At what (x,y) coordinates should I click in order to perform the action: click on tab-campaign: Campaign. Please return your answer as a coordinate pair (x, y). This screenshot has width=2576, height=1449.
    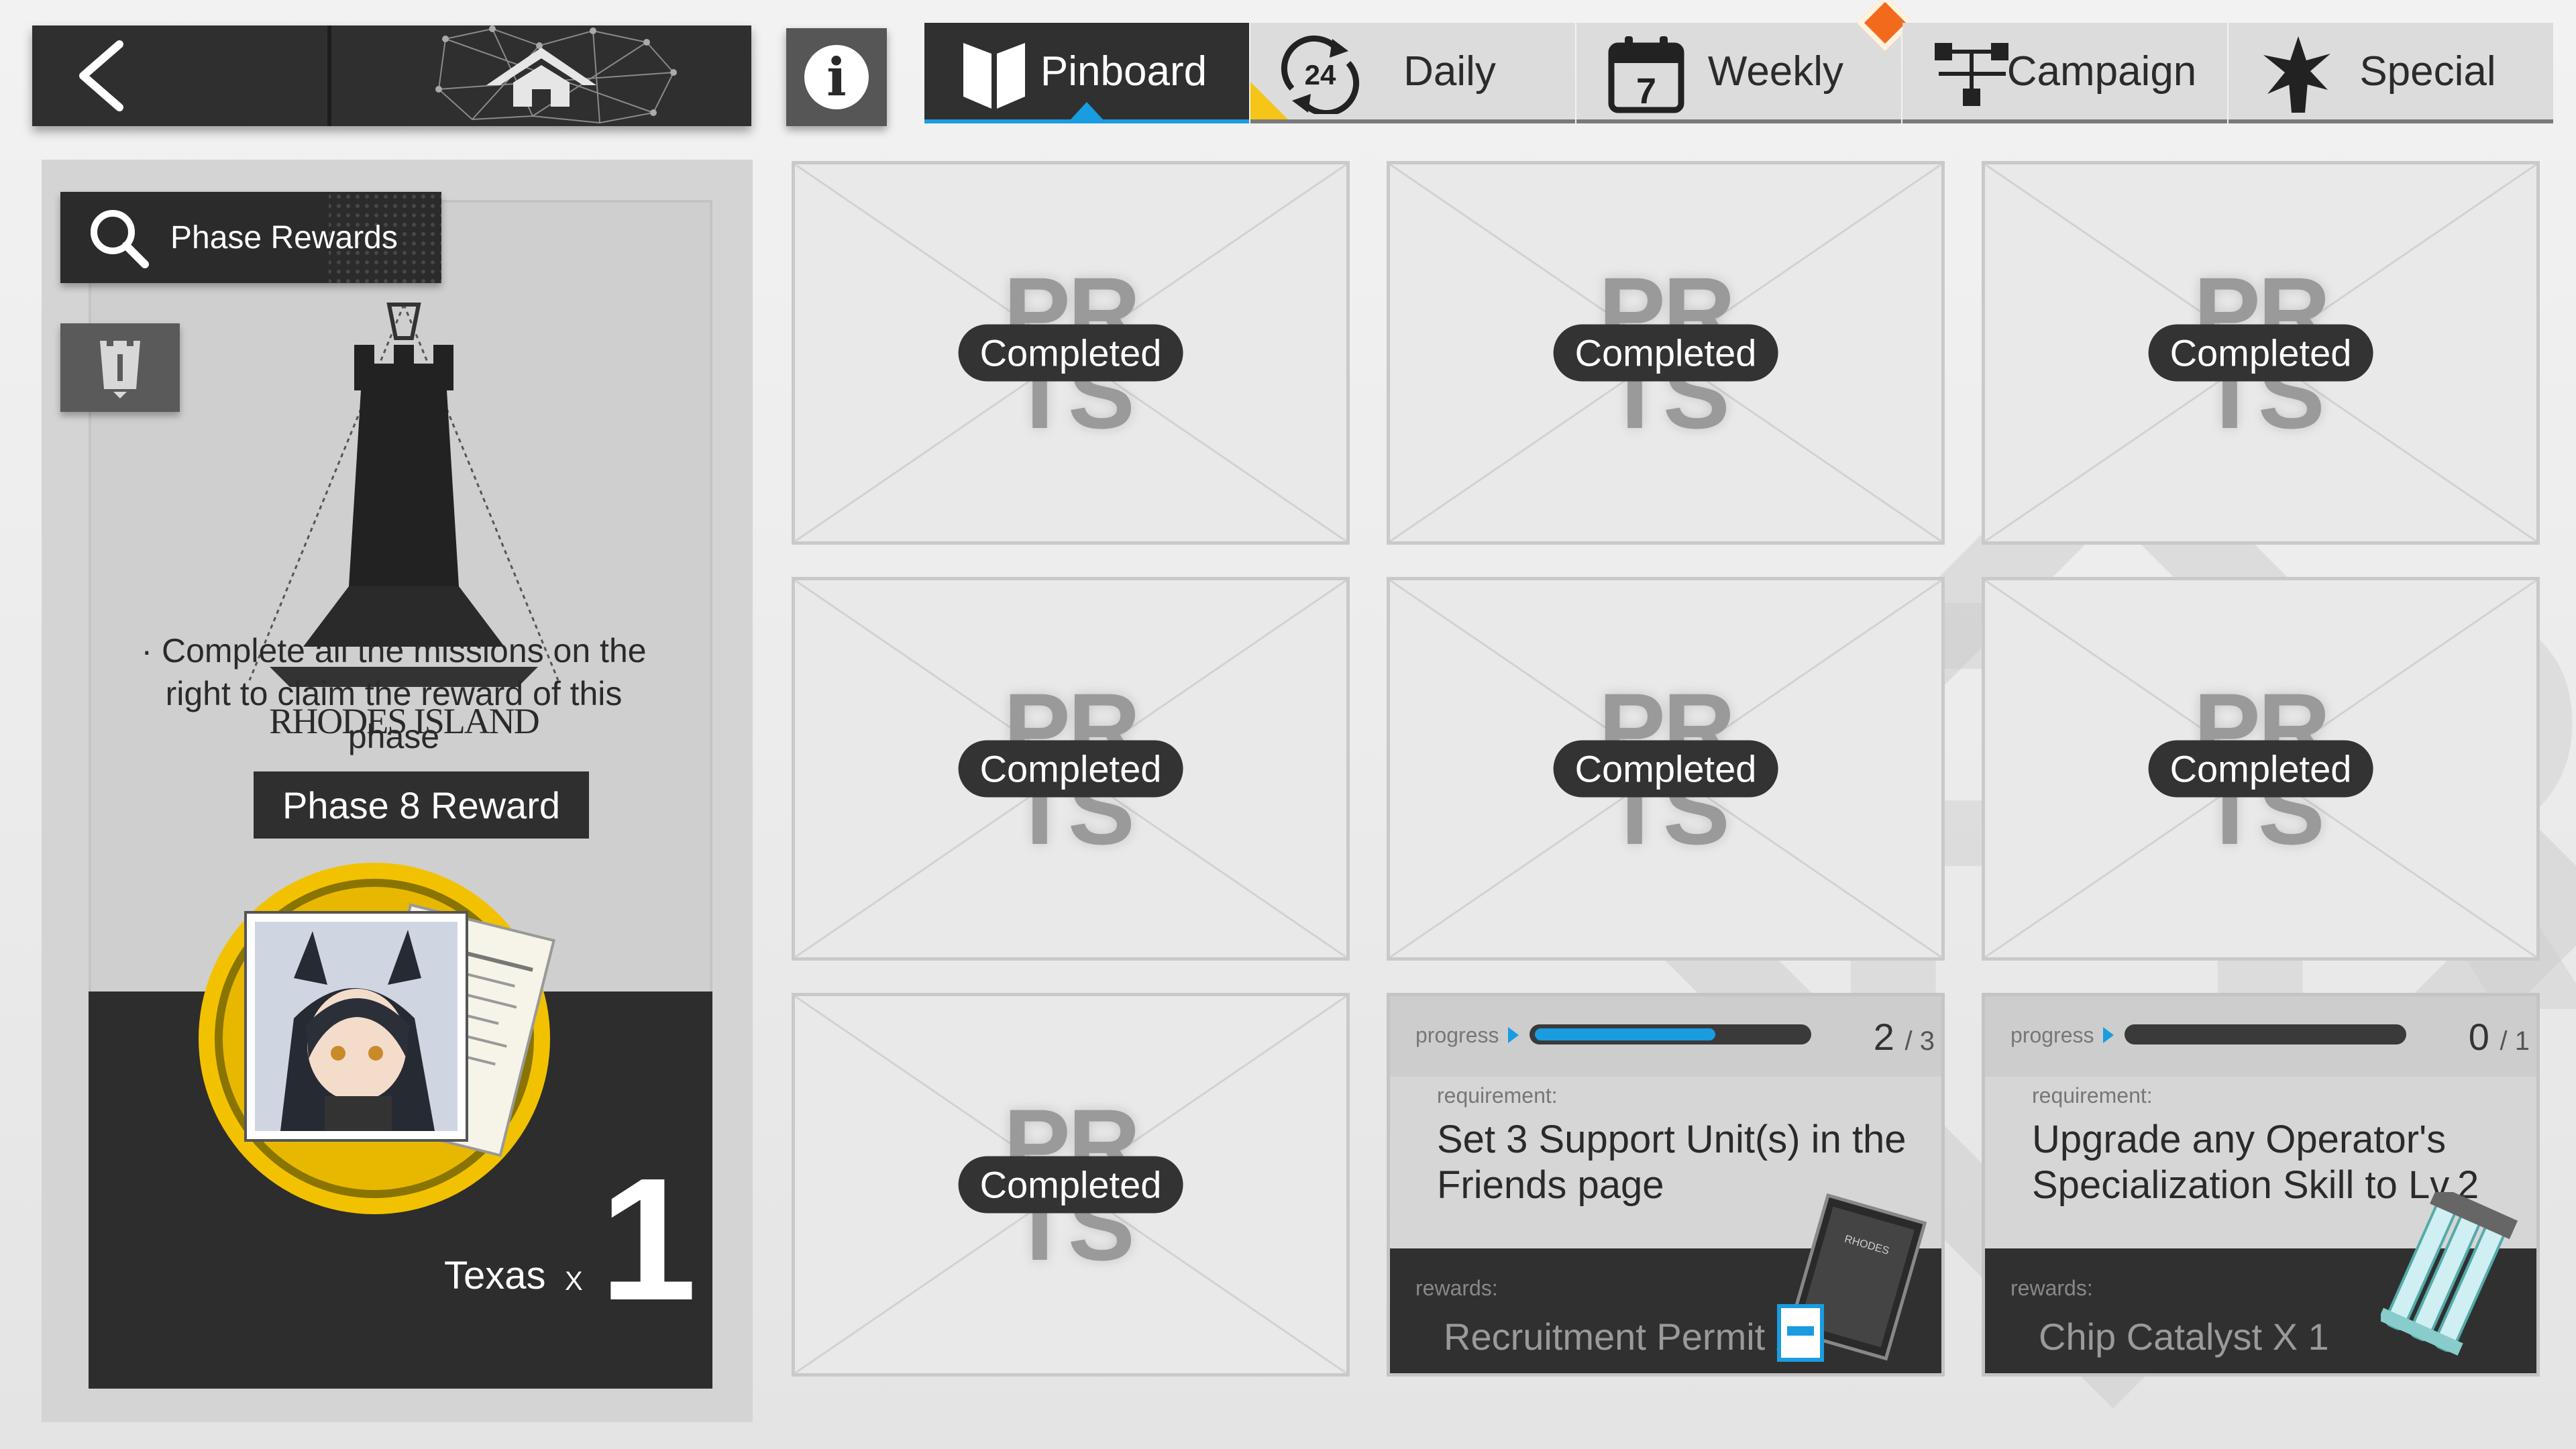
    Looking at the image, I should click on (2064, 73).